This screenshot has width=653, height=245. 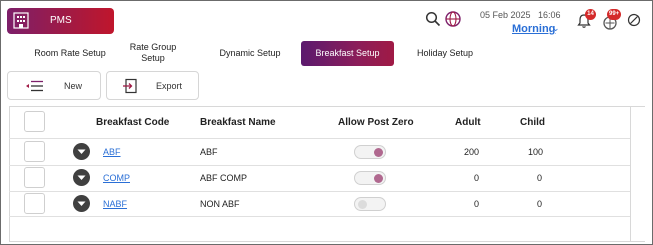 What do you see at coordinates (115, 204) in the screenshot?
I see `breakfast-code-link: NABF` at bounding box center [115, 204].